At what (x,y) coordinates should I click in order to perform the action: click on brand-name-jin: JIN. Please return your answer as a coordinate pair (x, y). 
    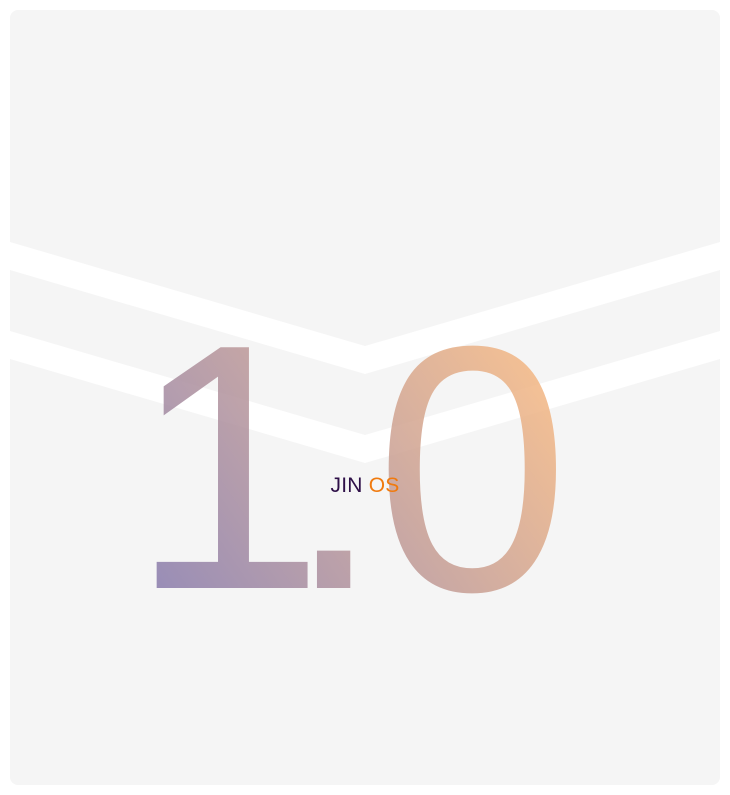
    Looking at the image, I should click on (346, 485).